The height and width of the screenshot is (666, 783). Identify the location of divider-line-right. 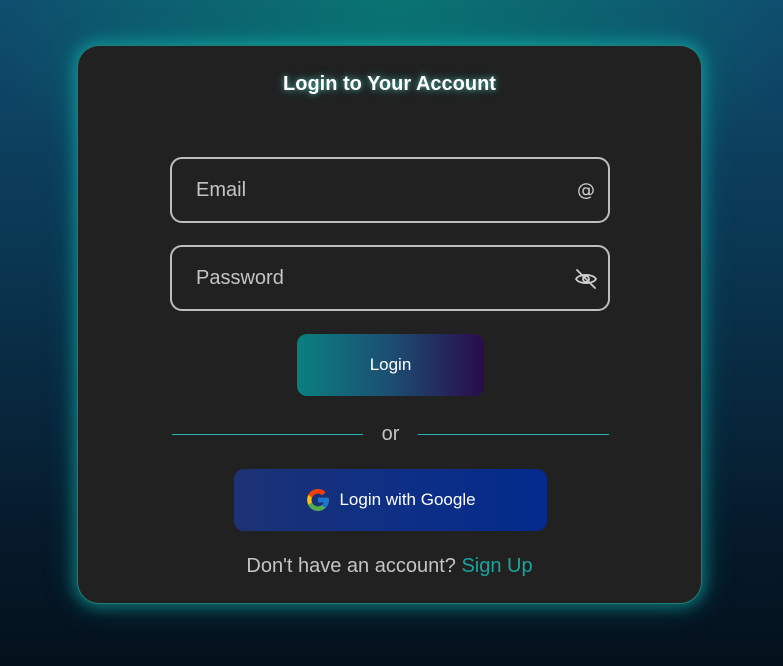
(513, 434).